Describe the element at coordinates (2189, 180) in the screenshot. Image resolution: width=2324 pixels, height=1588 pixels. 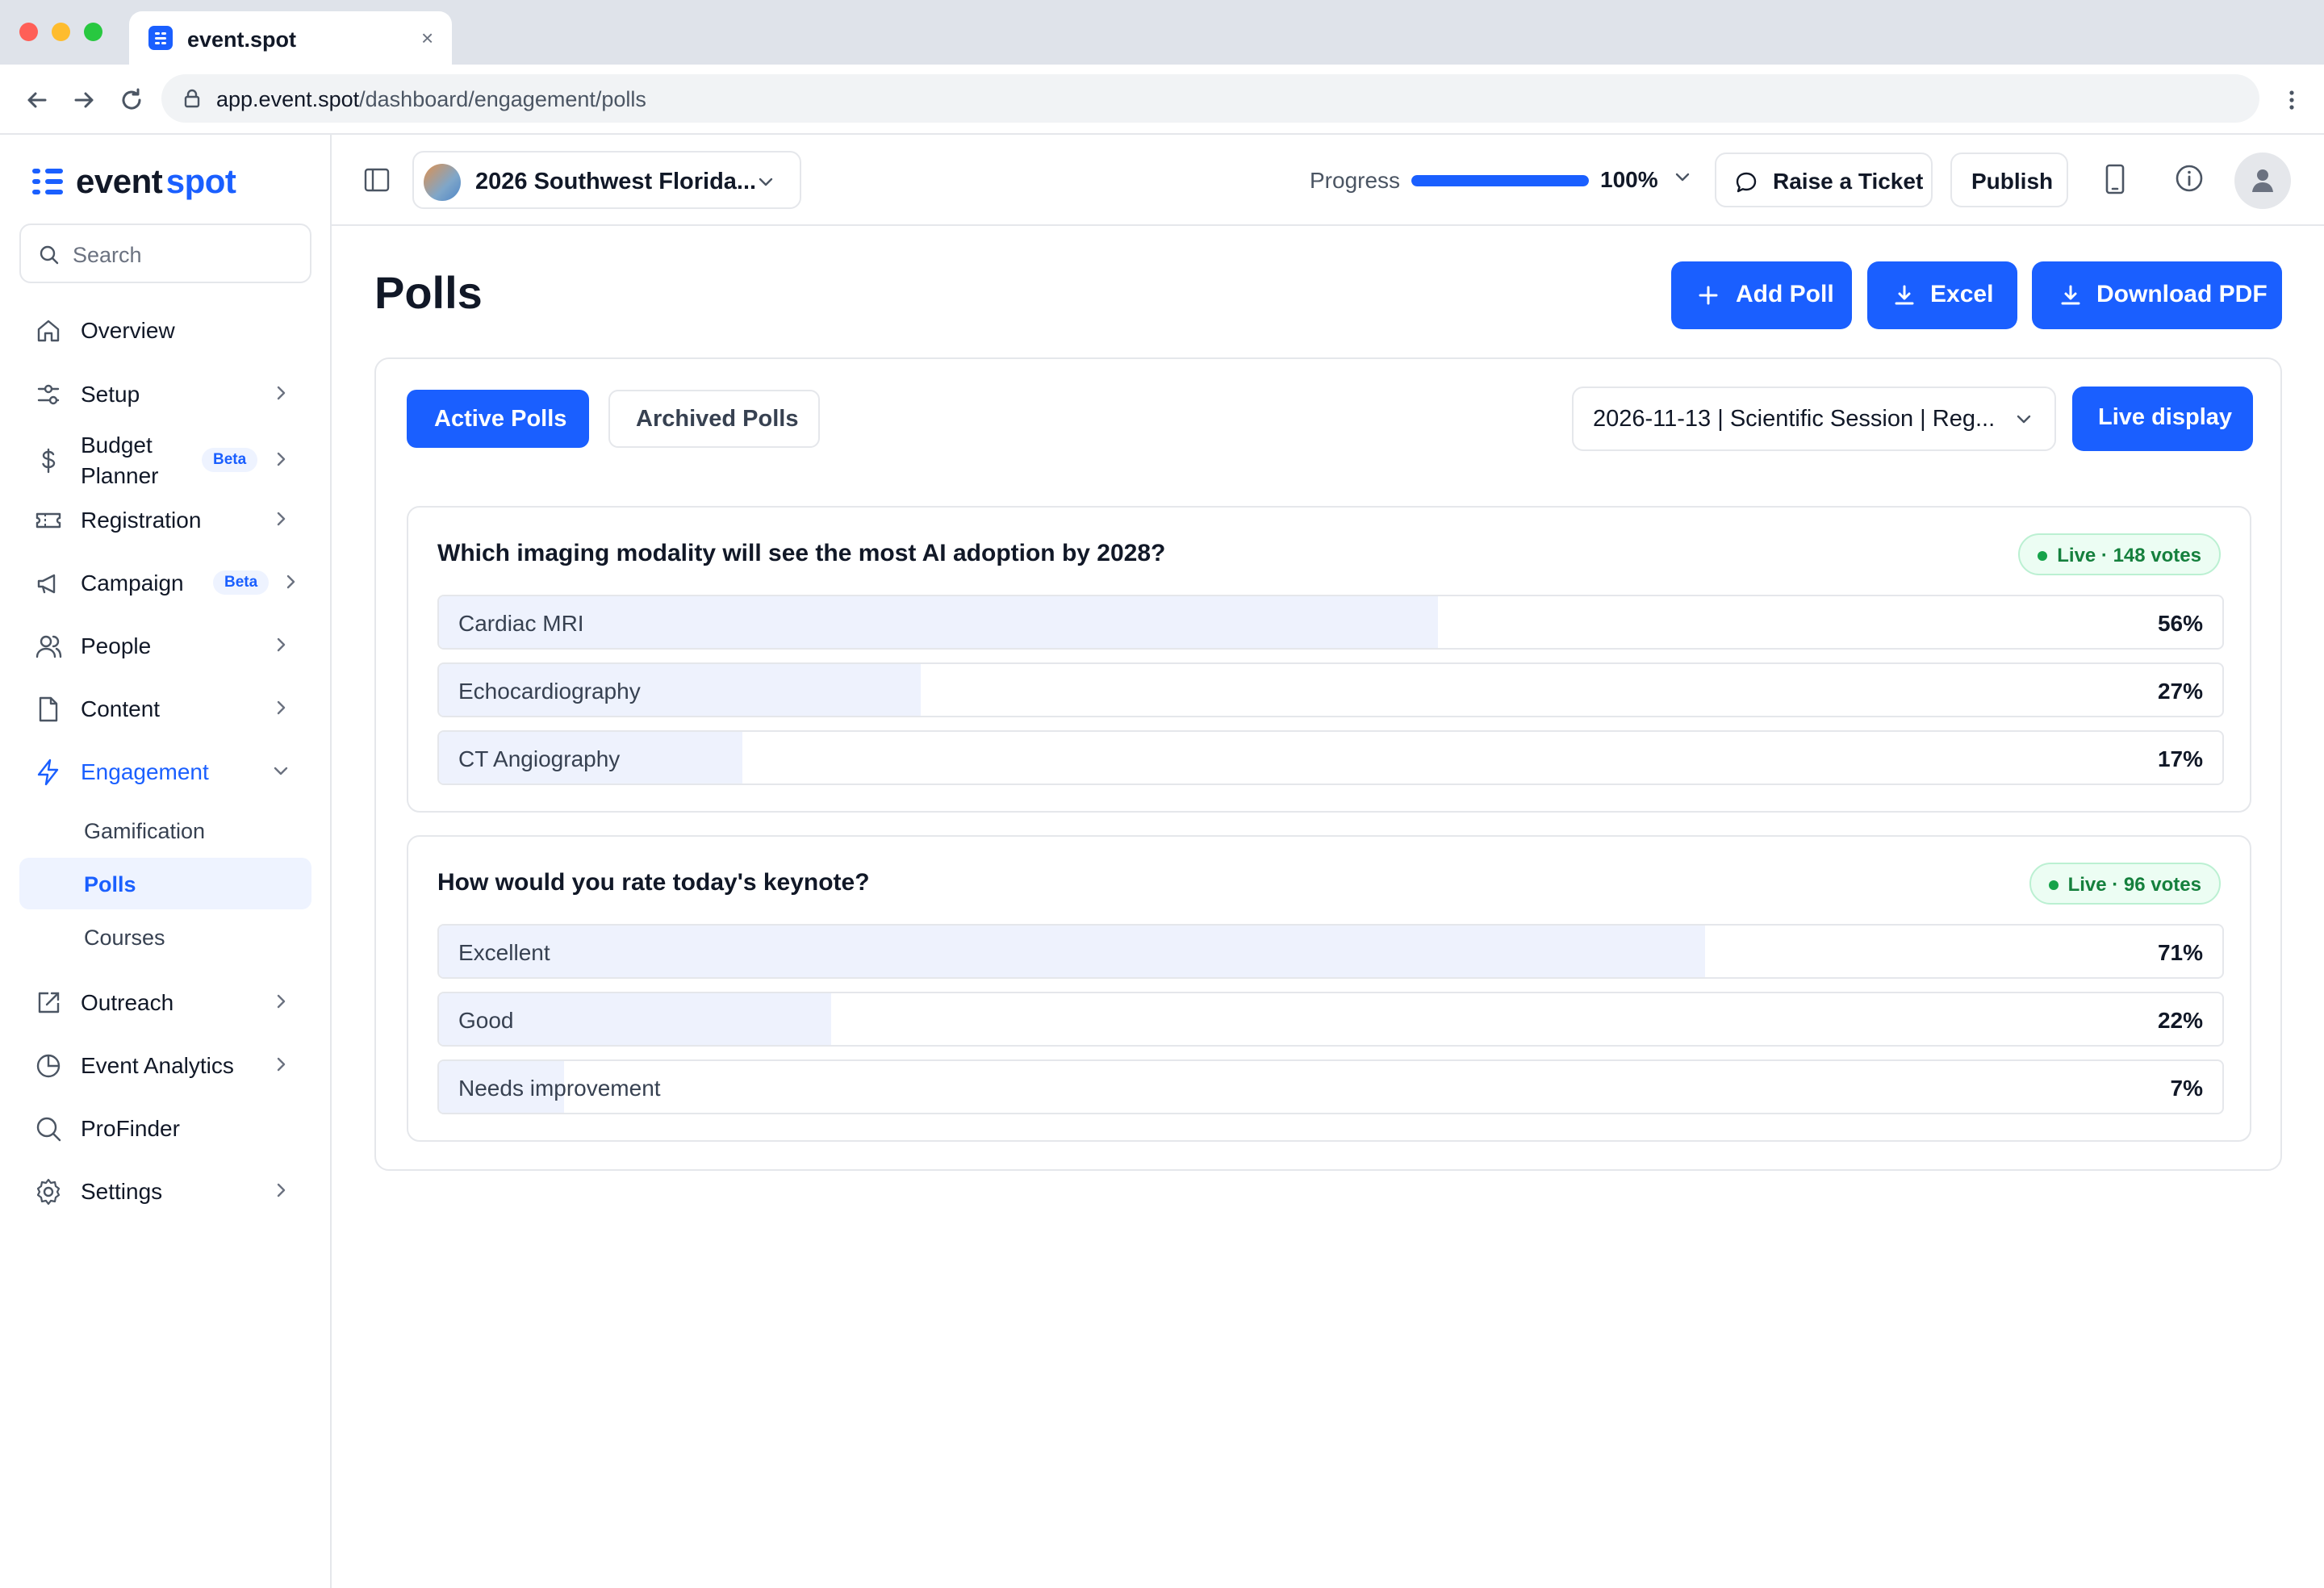
I see `info-icon` at that location.